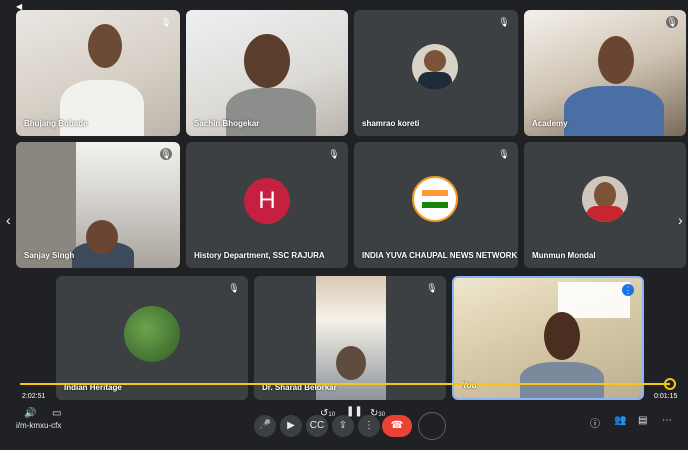  What do you see at coordinates (432, 426) in the screenshot?
I see `play-pause-ring` at bounding box center [432, 426].